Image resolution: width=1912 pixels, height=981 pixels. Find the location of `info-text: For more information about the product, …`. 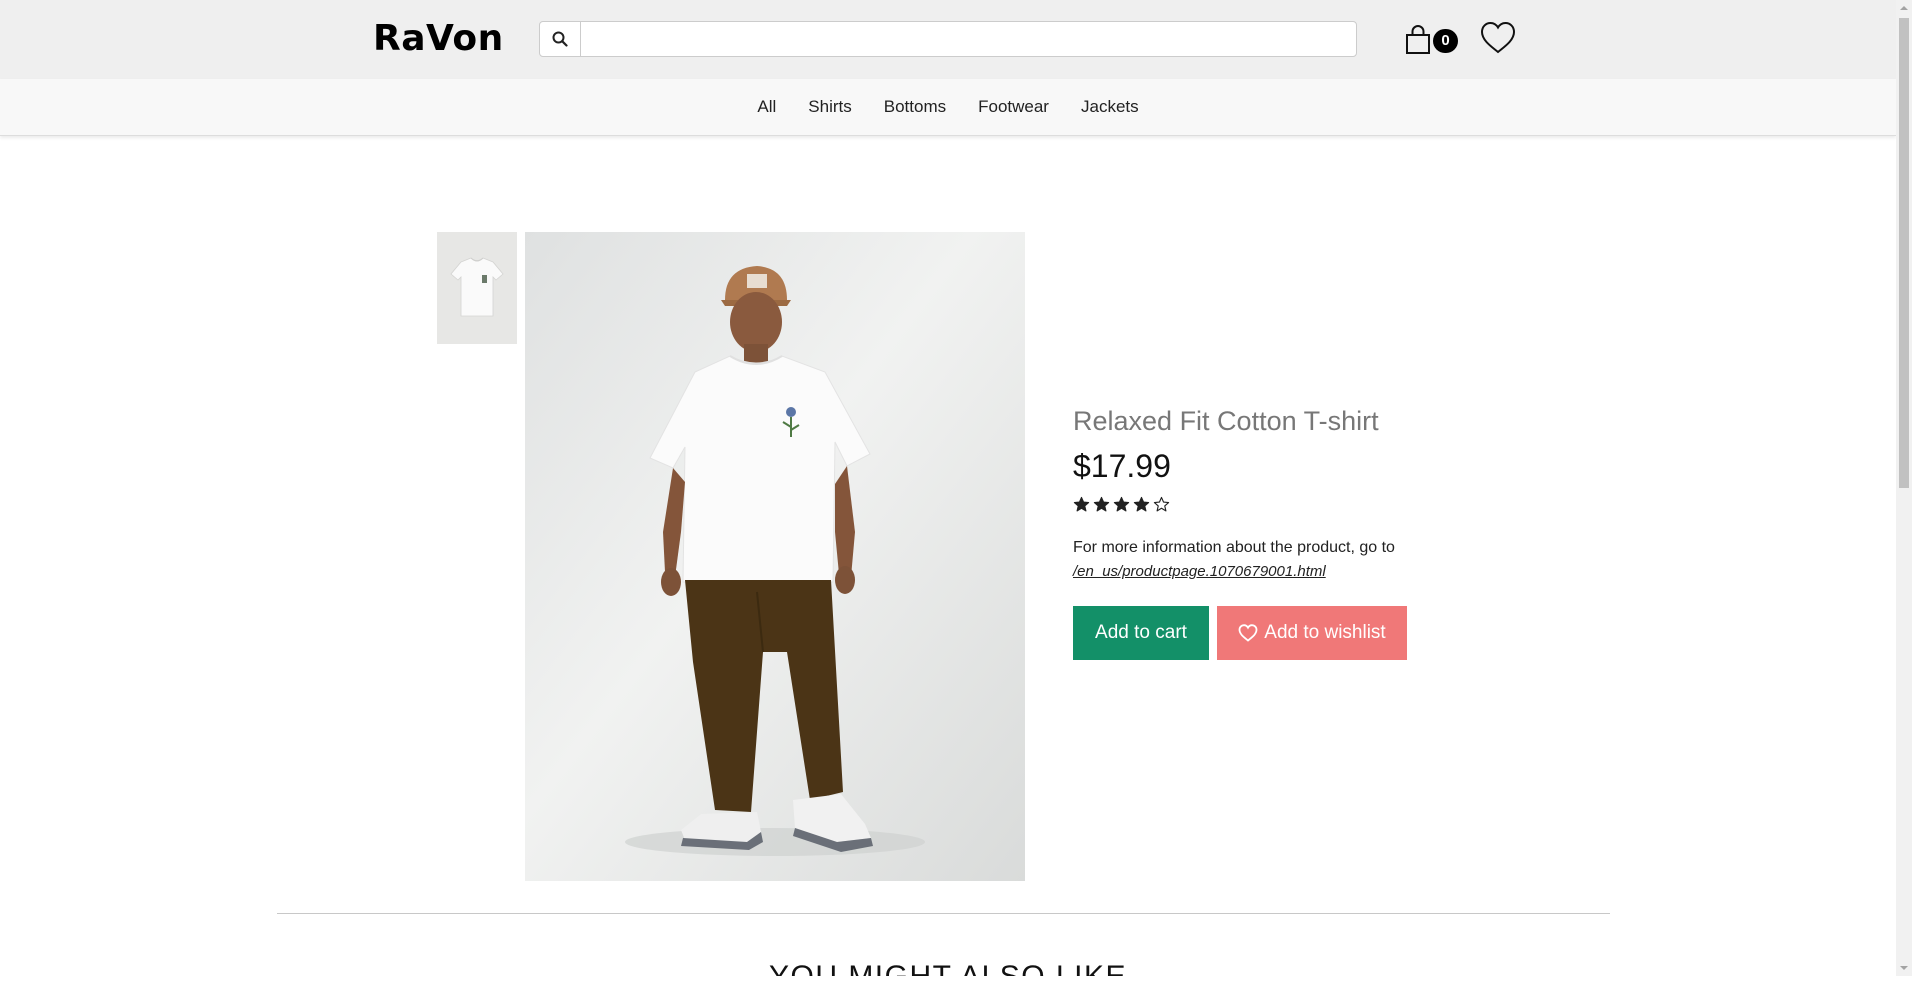

info-text: For more information about the product, … is located at coordinates (1234, 547).